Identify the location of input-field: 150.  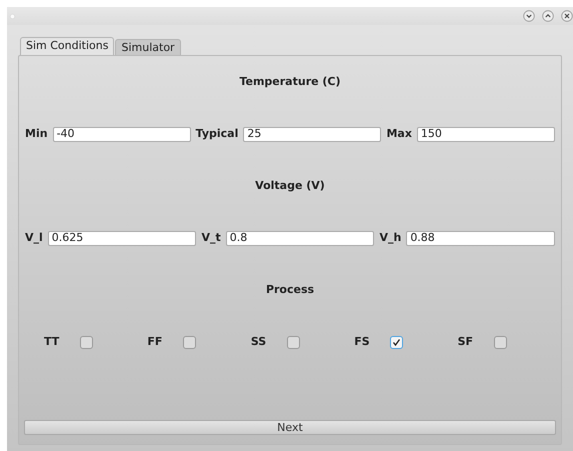
(485, 134).